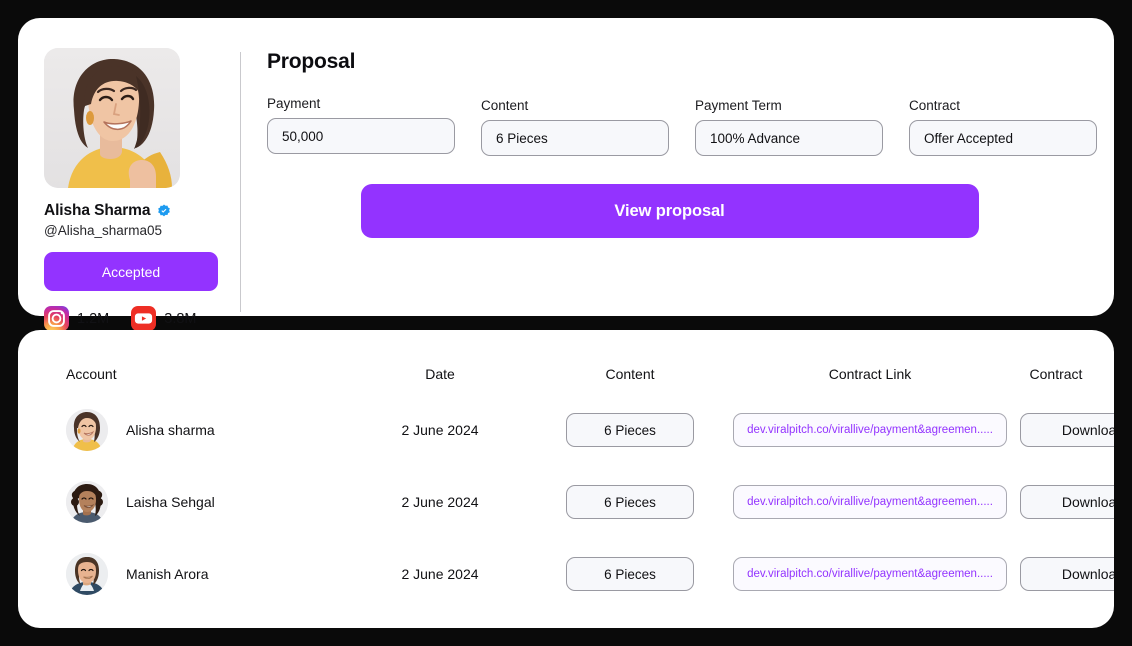 The image size is (1132, 646). I want to click on proposal-title: Proposal, so click(311, 61).